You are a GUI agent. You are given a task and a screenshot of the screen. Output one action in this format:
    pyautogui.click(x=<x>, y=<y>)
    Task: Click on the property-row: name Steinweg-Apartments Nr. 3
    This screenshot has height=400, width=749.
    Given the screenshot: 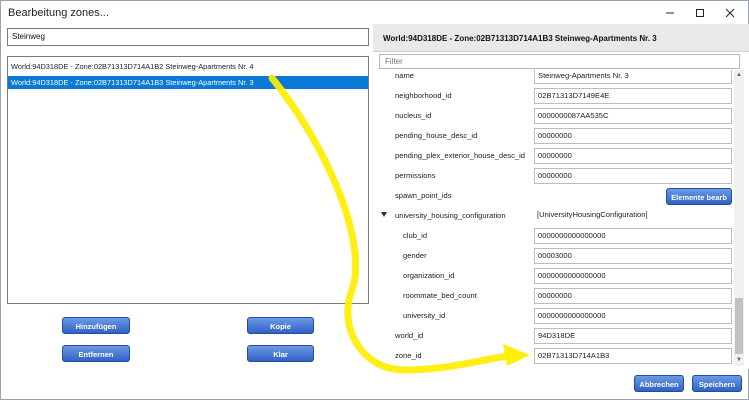 What is the action you would take?
    pyautogui.click(x=555, y=78)
    